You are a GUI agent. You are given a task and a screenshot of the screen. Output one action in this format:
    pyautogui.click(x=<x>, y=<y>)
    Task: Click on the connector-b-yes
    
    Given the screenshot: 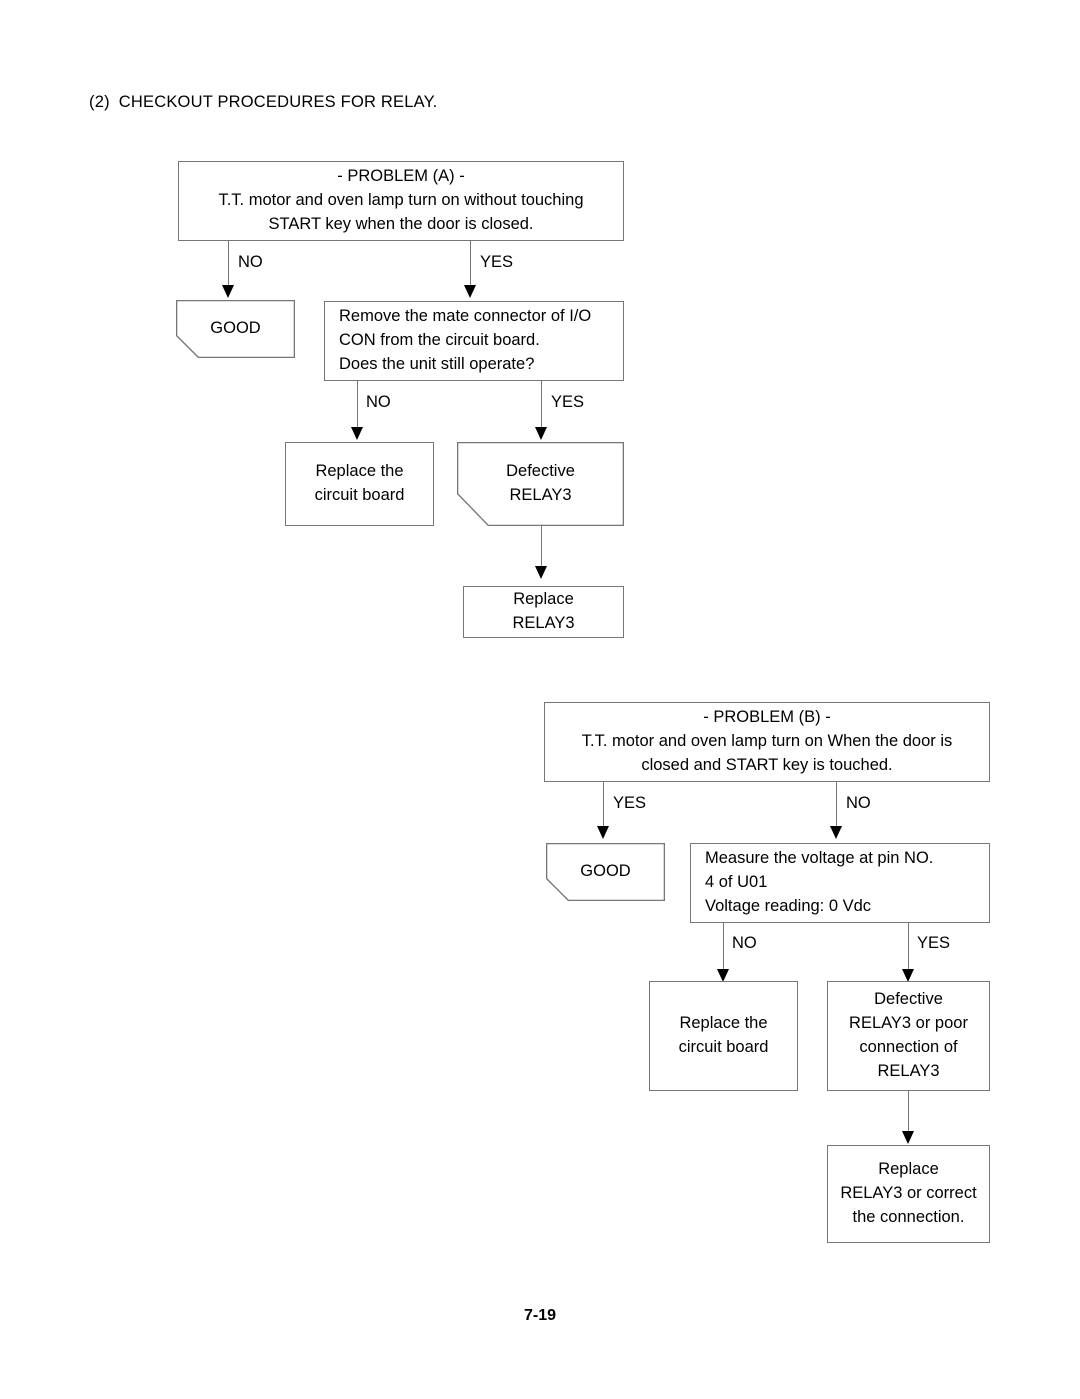 What is the action you would take?
    pyautogui.click(x=604, y=805)
    